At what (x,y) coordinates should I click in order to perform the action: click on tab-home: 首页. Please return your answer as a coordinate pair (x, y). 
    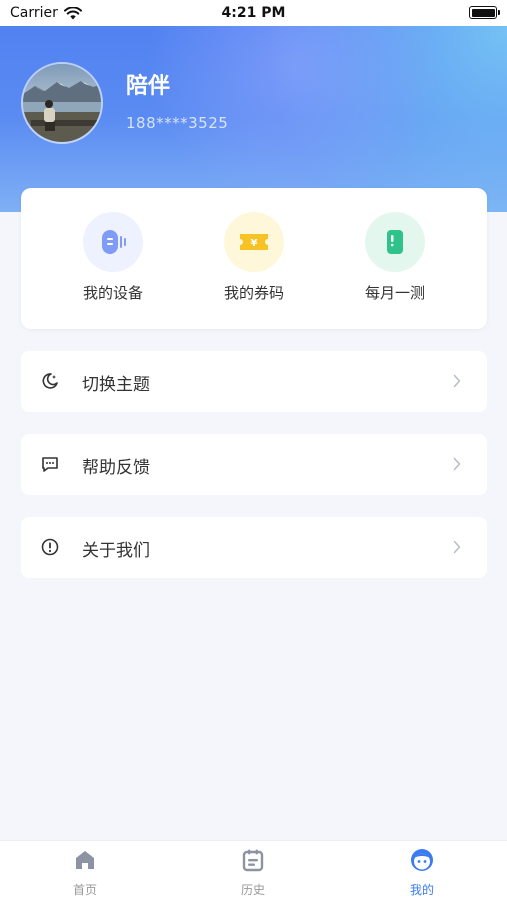
    Looking at the image, I should click on (85, 872).